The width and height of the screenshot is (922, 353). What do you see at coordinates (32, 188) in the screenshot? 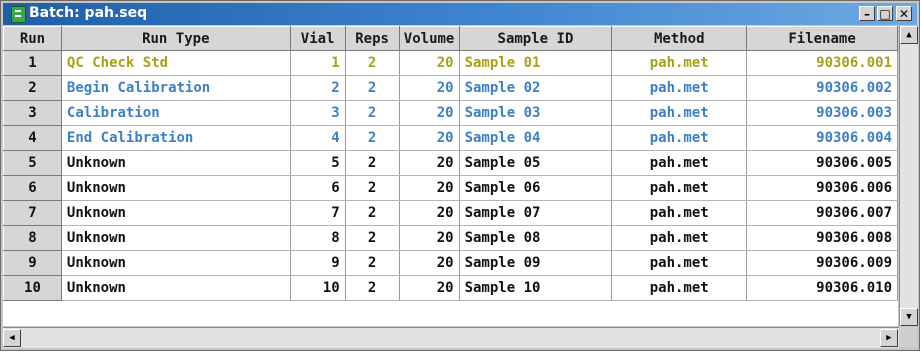
I see `row-number-cell: 6` at bounding box center [32, 188].